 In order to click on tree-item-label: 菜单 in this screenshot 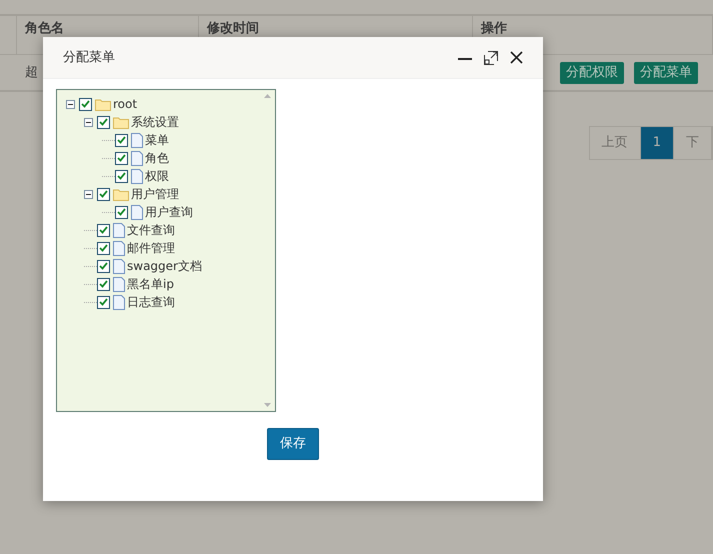, I will do `click(157, 140)`.